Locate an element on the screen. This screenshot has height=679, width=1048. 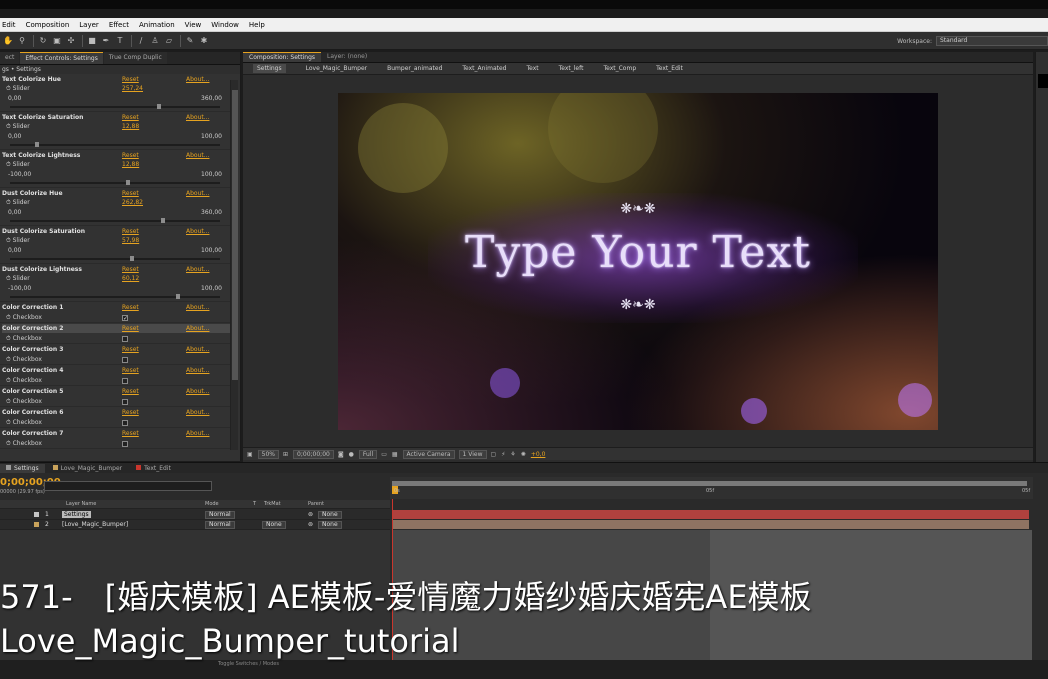
slider-value: 12,88 is located at coordinates (130, 164).